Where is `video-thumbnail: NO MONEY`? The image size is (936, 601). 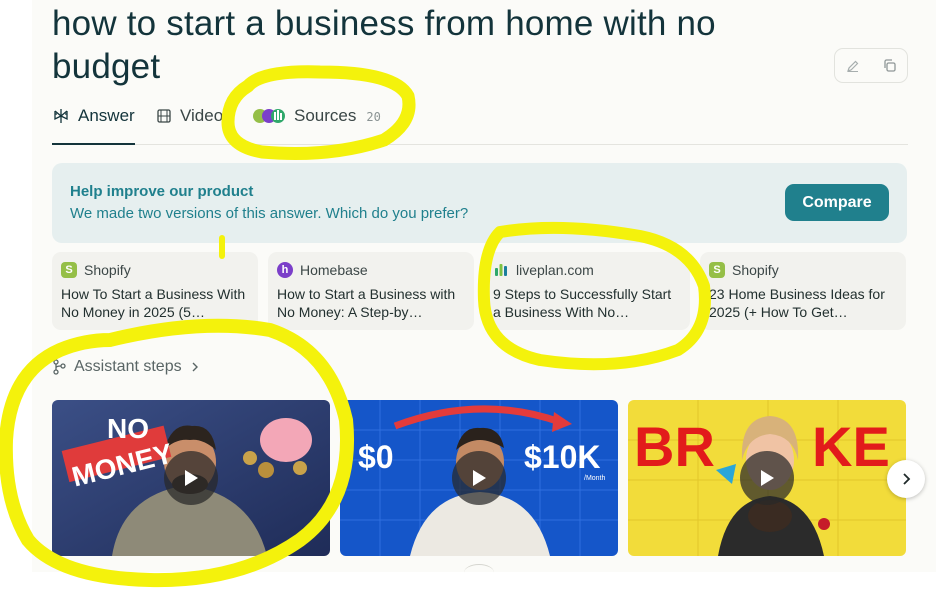
video-thumbnail: NO MONEY is located at coordinates (191, 478).